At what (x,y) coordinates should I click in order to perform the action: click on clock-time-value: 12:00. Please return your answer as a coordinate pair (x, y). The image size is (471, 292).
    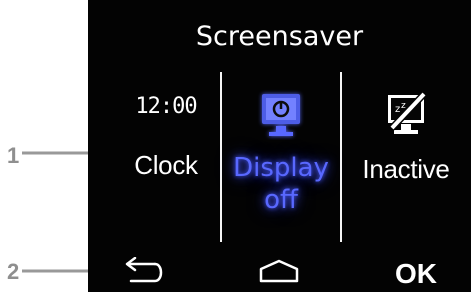
    Looking at the image, I should click on (166, 106).